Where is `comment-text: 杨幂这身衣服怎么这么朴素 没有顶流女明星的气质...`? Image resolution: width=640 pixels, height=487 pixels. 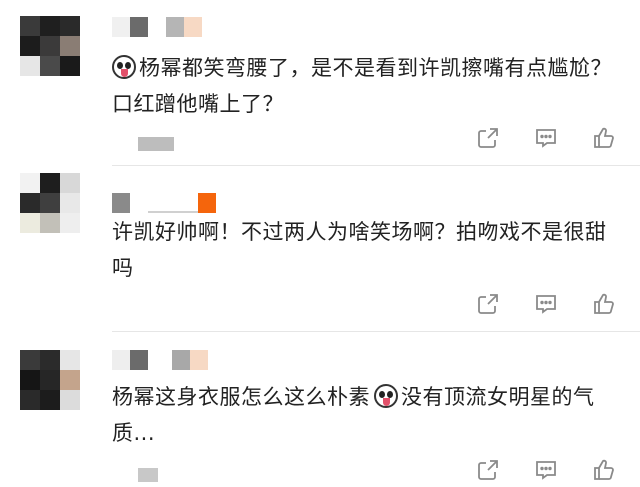
comment-text: 杨幂这身衣服怎么这么朴素 没有顶流女明星的气质... is located at coordinates (353, 414).